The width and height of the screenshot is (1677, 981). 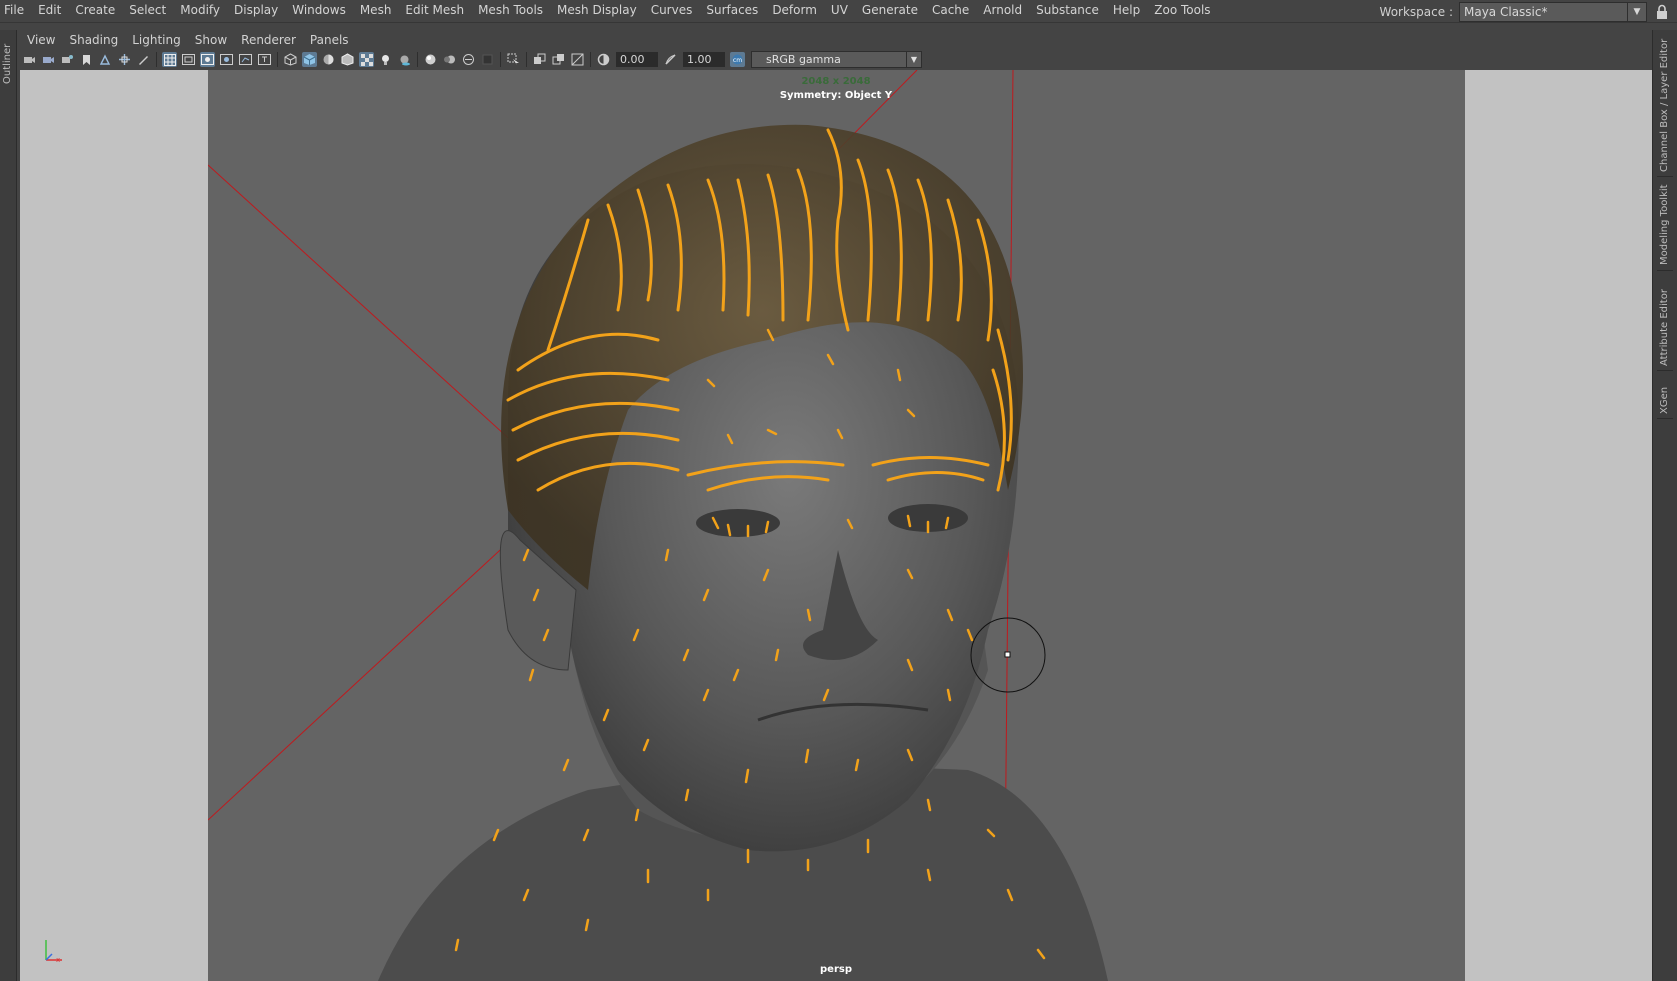 What do you see at coordinates (487, 59) in the screenshot?
I see `depth-of-field-icon` at bounding box center [487, 59].